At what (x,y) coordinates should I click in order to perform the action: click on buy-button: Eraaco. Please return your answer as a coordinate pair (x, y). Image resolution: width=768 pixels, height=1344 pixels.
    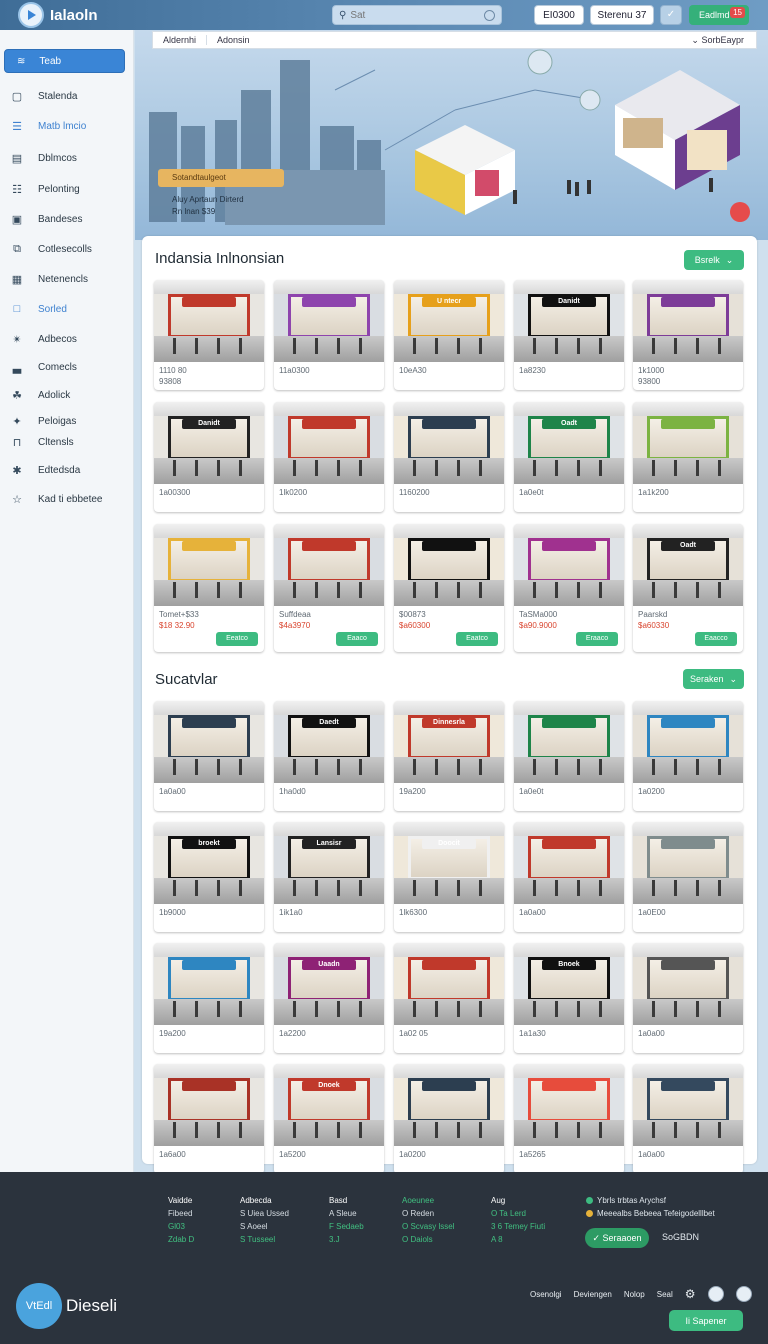
    Looking at the image, I should click on (597, 639).